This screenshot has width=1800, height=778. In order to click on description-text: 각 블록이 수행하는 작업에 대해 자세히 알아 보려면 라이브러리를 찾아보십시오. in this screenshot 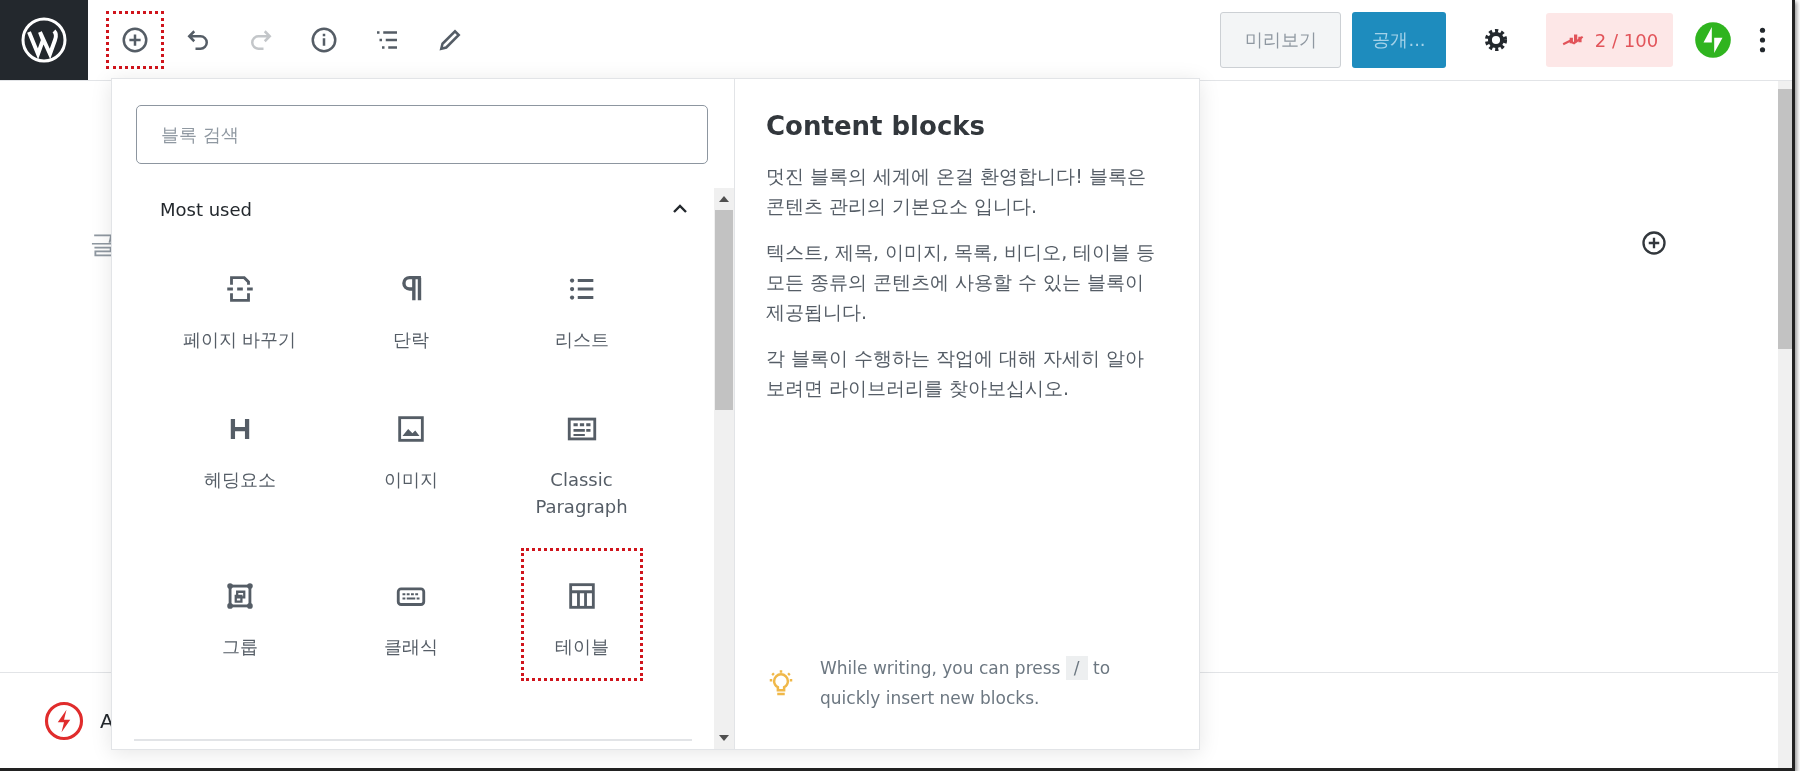, I will do `click(956, 373)`.